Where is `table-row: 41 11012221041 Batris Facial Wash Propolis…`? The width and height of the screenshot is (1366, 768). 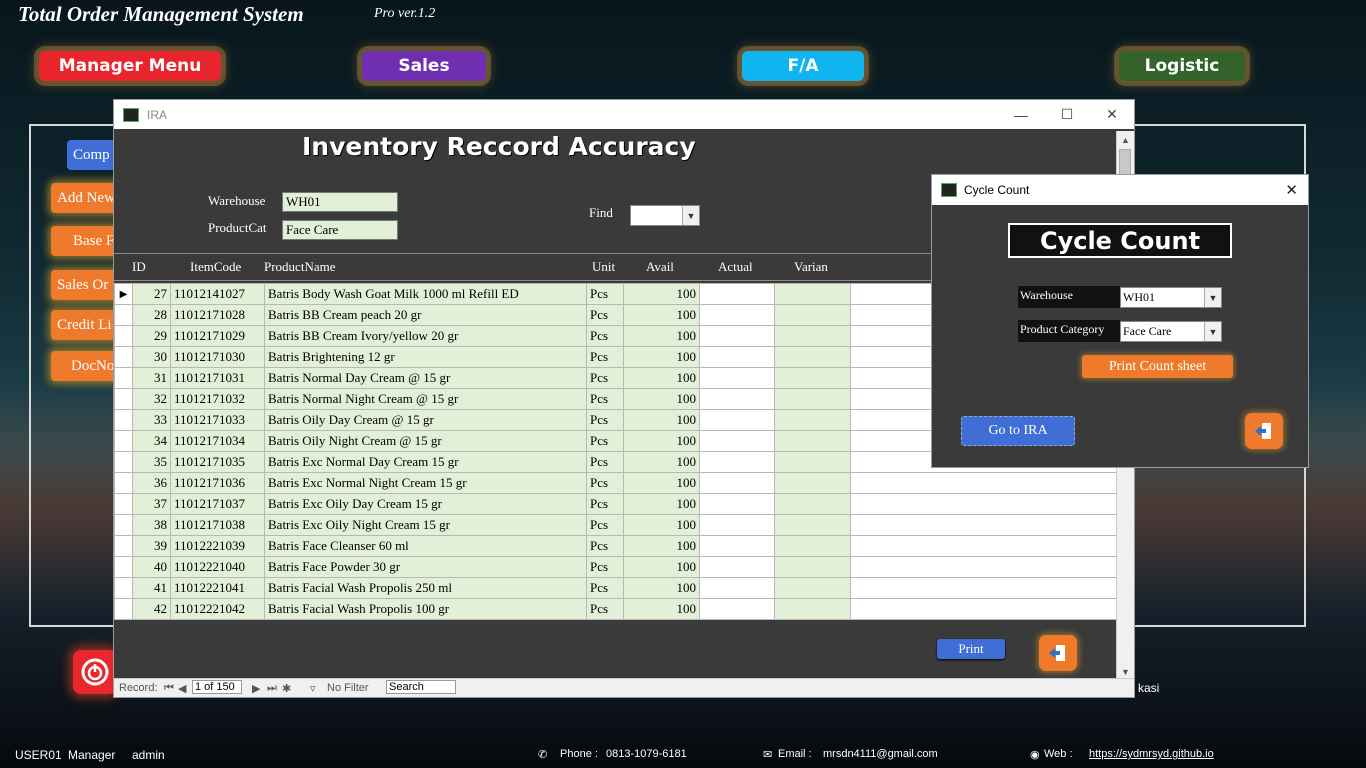 table-row: 41 11012221041 Batris Facial Wash Propolis… is located at coordinates (615, 588).